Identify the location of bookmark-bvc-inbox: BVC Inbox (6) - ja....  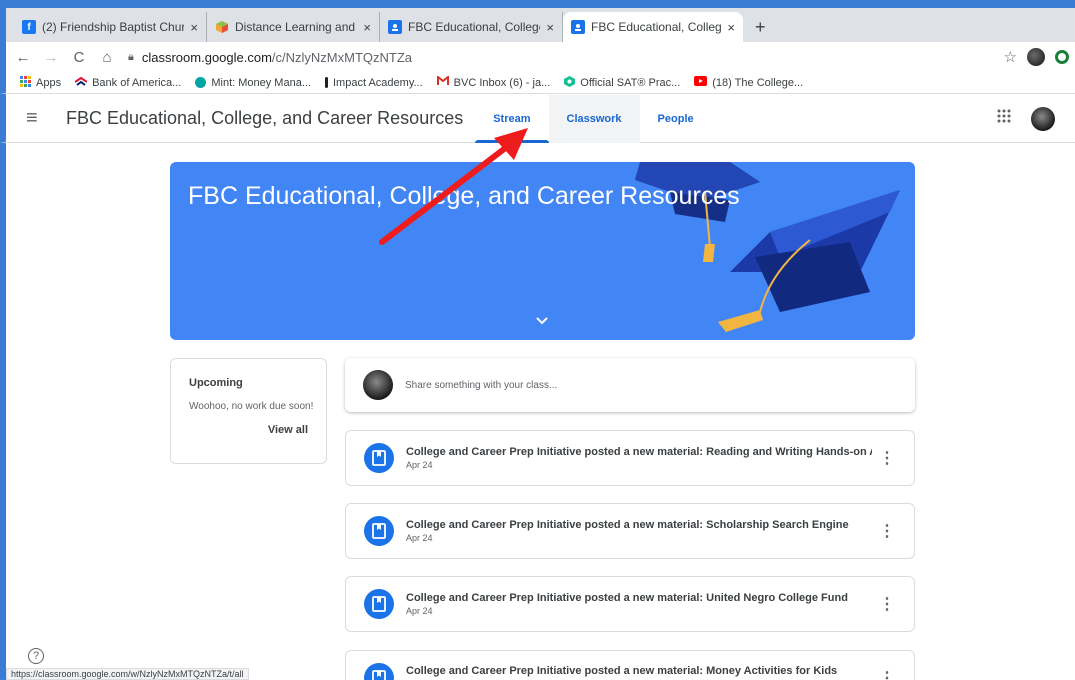
(493, 81).